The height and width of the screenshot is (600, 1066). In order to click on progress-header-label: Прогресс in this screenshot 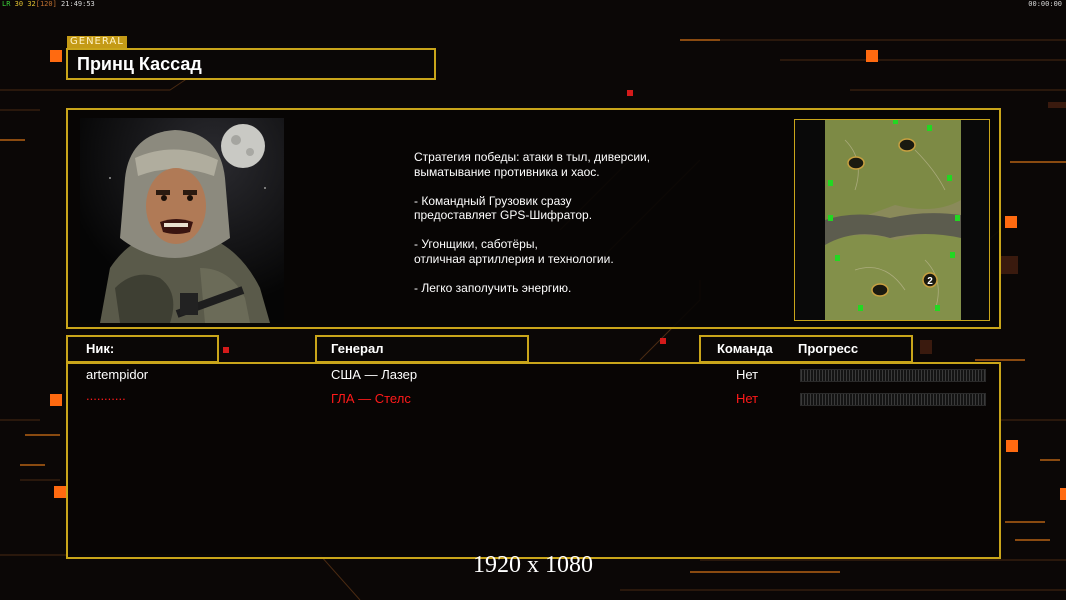, I will do `click(828, 348)`.